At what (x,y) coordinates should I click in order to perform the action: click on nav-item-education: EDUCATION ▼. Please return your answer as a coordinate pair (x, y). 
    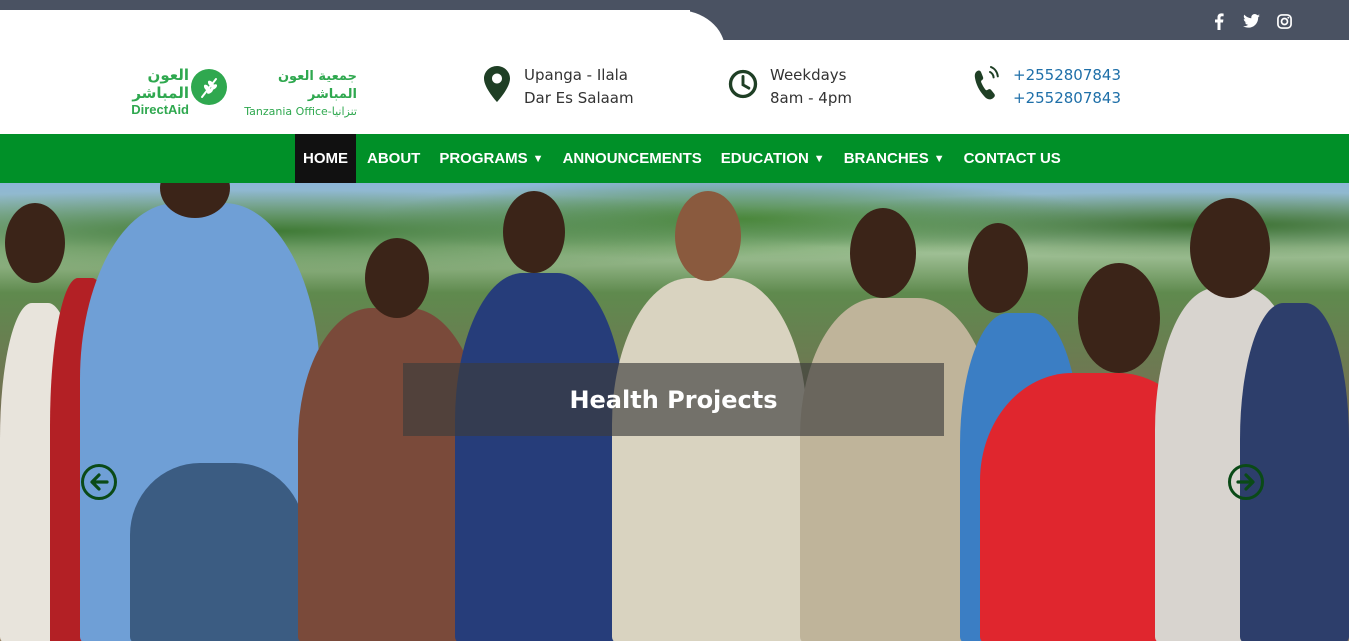
    Looking at the image, I should click on (773, 158).